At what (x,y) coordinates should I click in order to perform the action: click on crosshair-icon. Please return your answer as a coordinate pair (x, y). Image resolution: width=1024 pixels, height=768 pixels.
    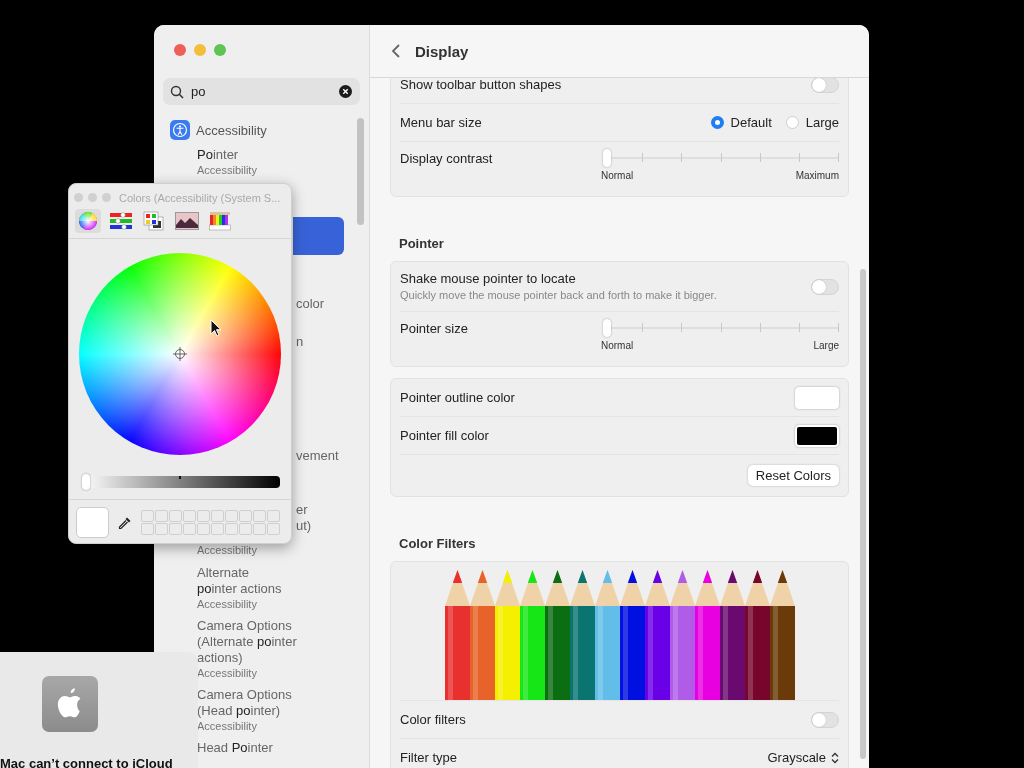
    Looking at the image, I should click on (180, 354).